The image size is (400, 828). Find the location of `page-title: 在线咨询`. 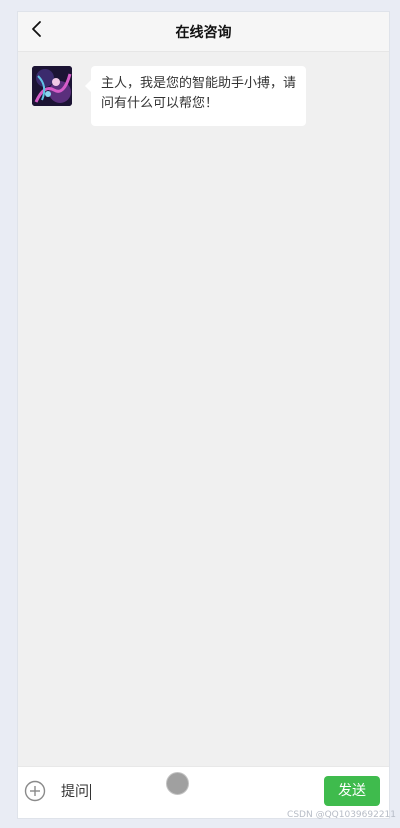

page-title: 在线咨询 is located at coordinates (203, 33).